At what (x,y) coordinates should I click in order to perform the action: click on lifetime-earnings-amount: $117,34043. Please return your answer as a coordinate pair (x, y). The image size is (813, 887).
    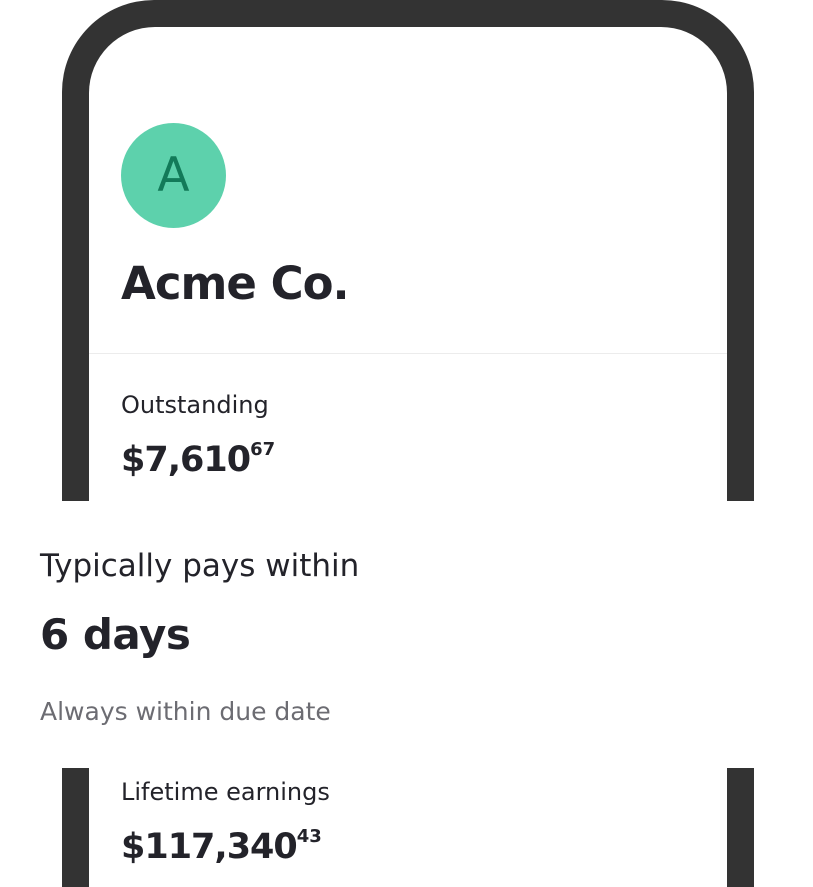
    Looking at the image, I should click on (221, 847).